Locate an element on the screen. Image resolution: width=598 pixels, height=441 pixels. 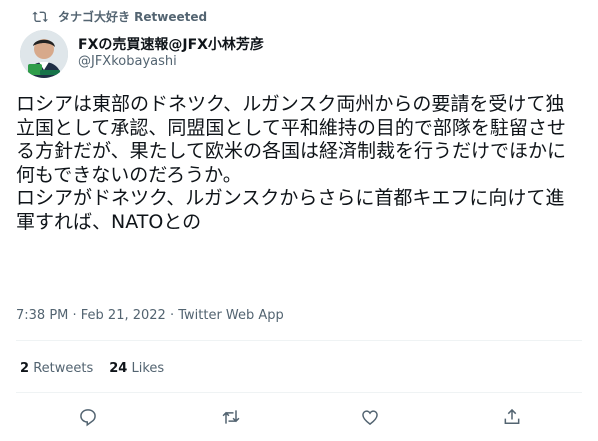
author-handle: @JFXkobayashi is located at coordinates (127, 61).